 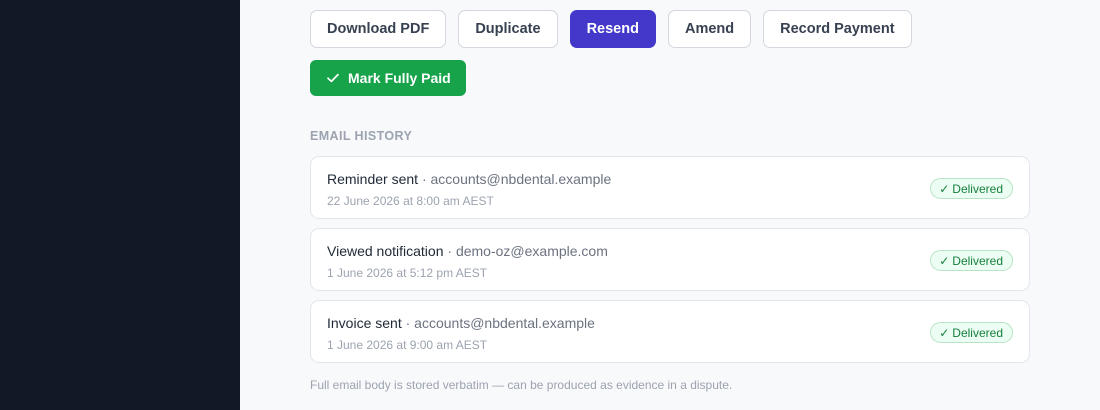 I want to click on record-payment-button: Record Payment, so click(x=837, y=29).